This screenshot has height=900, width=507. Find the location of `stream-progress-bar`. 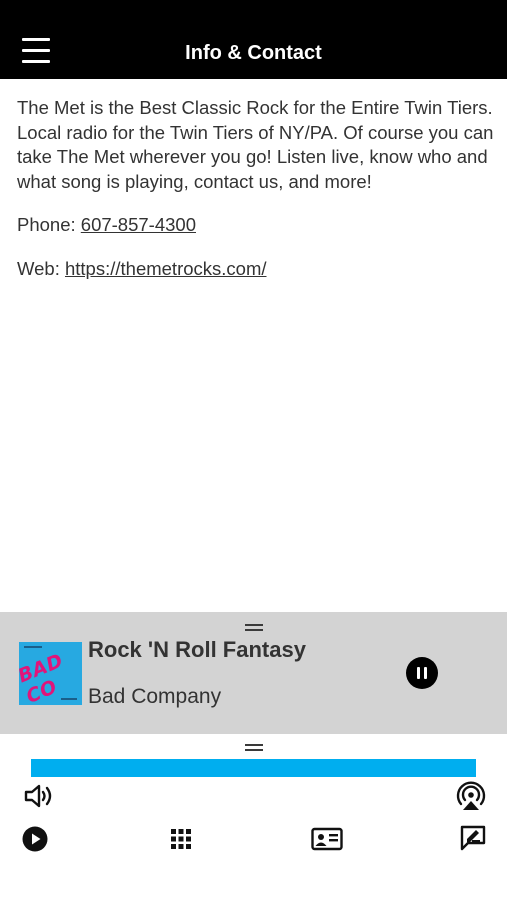

stream-progress-bar is located at coordinates (253, 768).